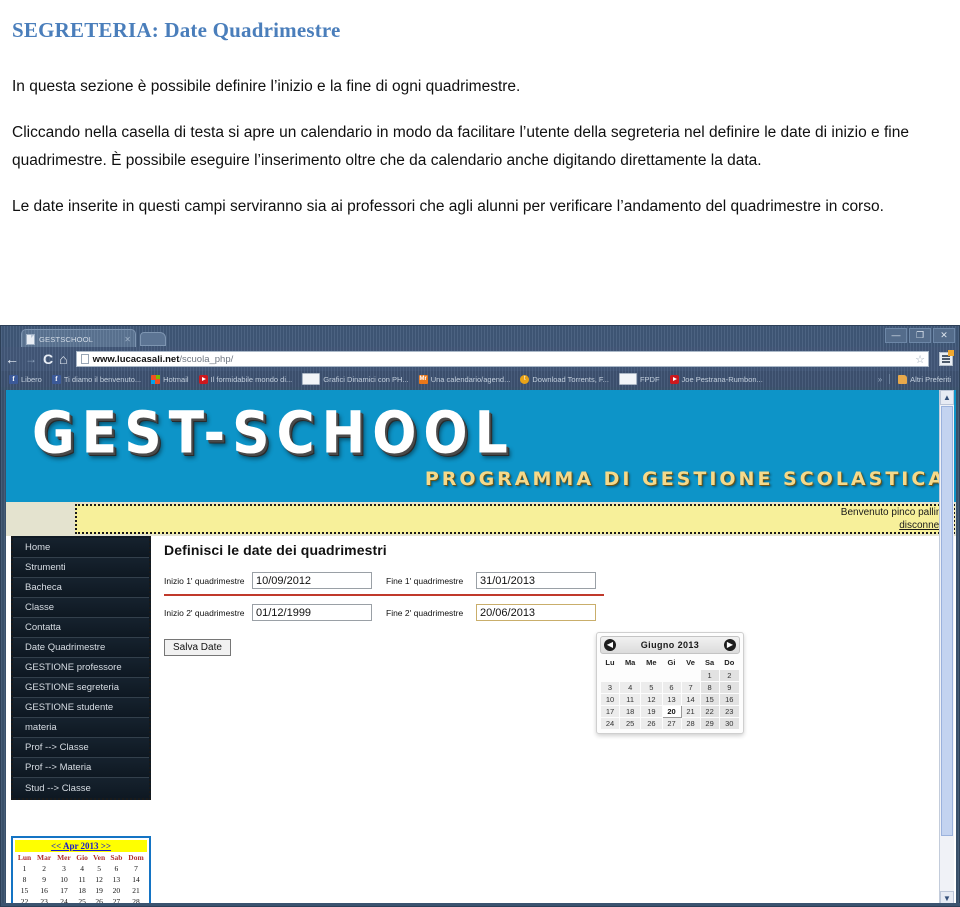 The image size is (960, 907). What do you see at coordinates (671, 711) in the screenshot?
I see `day-cell-selected: 20` at bounding box center [671, 711].